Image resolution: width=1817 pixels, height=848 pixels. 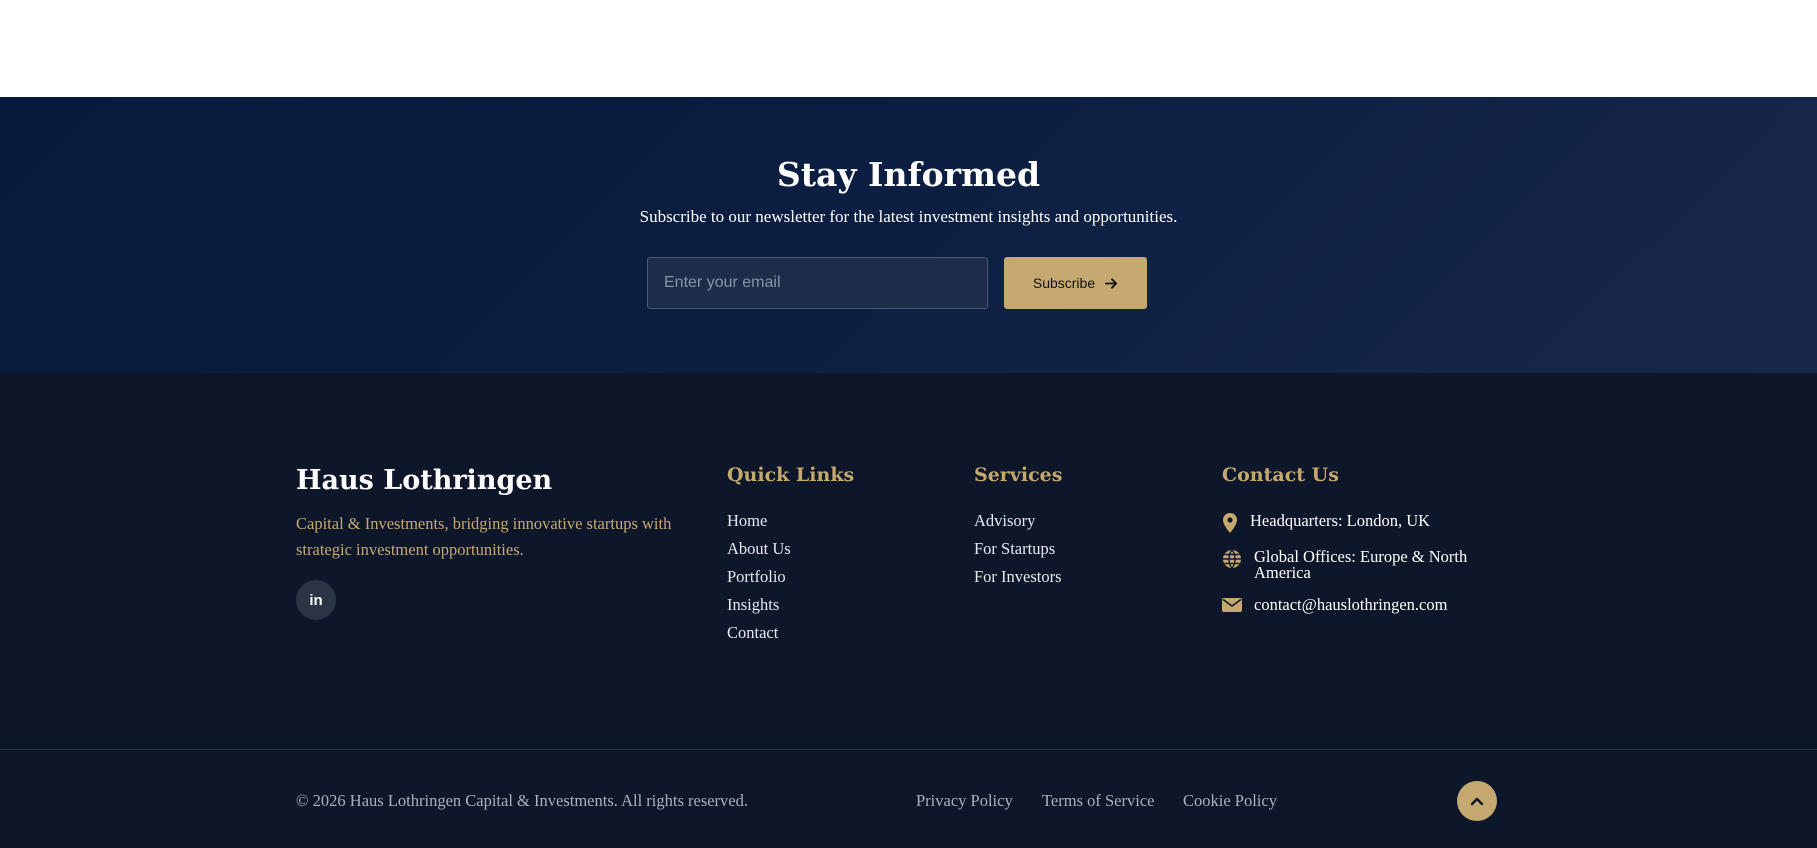 I want to click on offices-text: Global Offices: Europe & North America, so click(x=1361, y=564).